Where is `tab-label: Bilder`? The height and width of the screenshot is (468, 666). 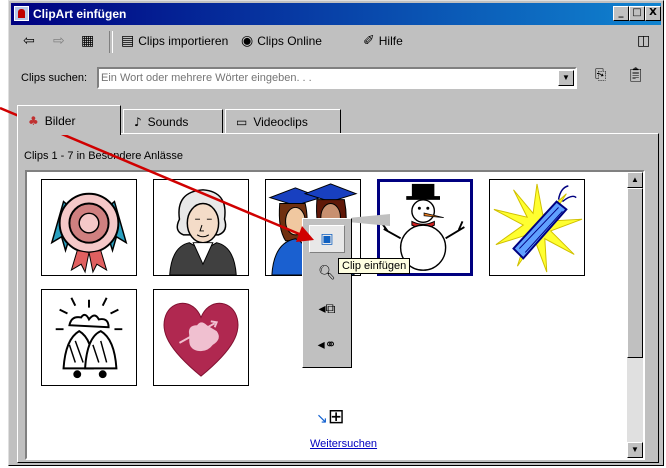 tab-label: Bilder is located at coordinates (60, 120).